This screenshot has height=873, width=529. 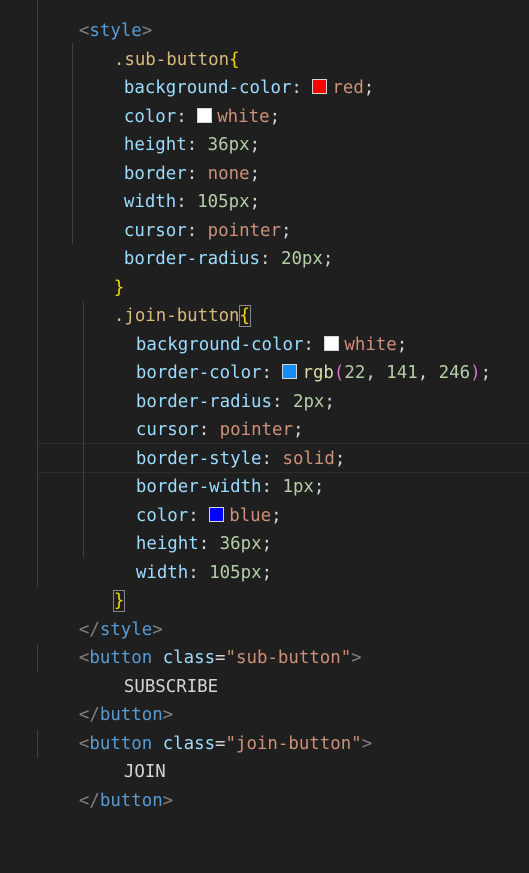 What do you see at coordinates (235, 401) in the screenshot?
I see `code-line-declaration: border-radius: 2px;` at bounding box center [235, 401].